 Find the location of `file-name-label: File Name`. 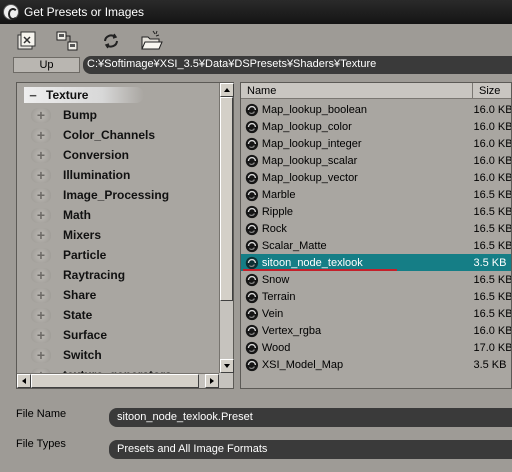

file-name-label: File Name is located at coordinates (41, 414).